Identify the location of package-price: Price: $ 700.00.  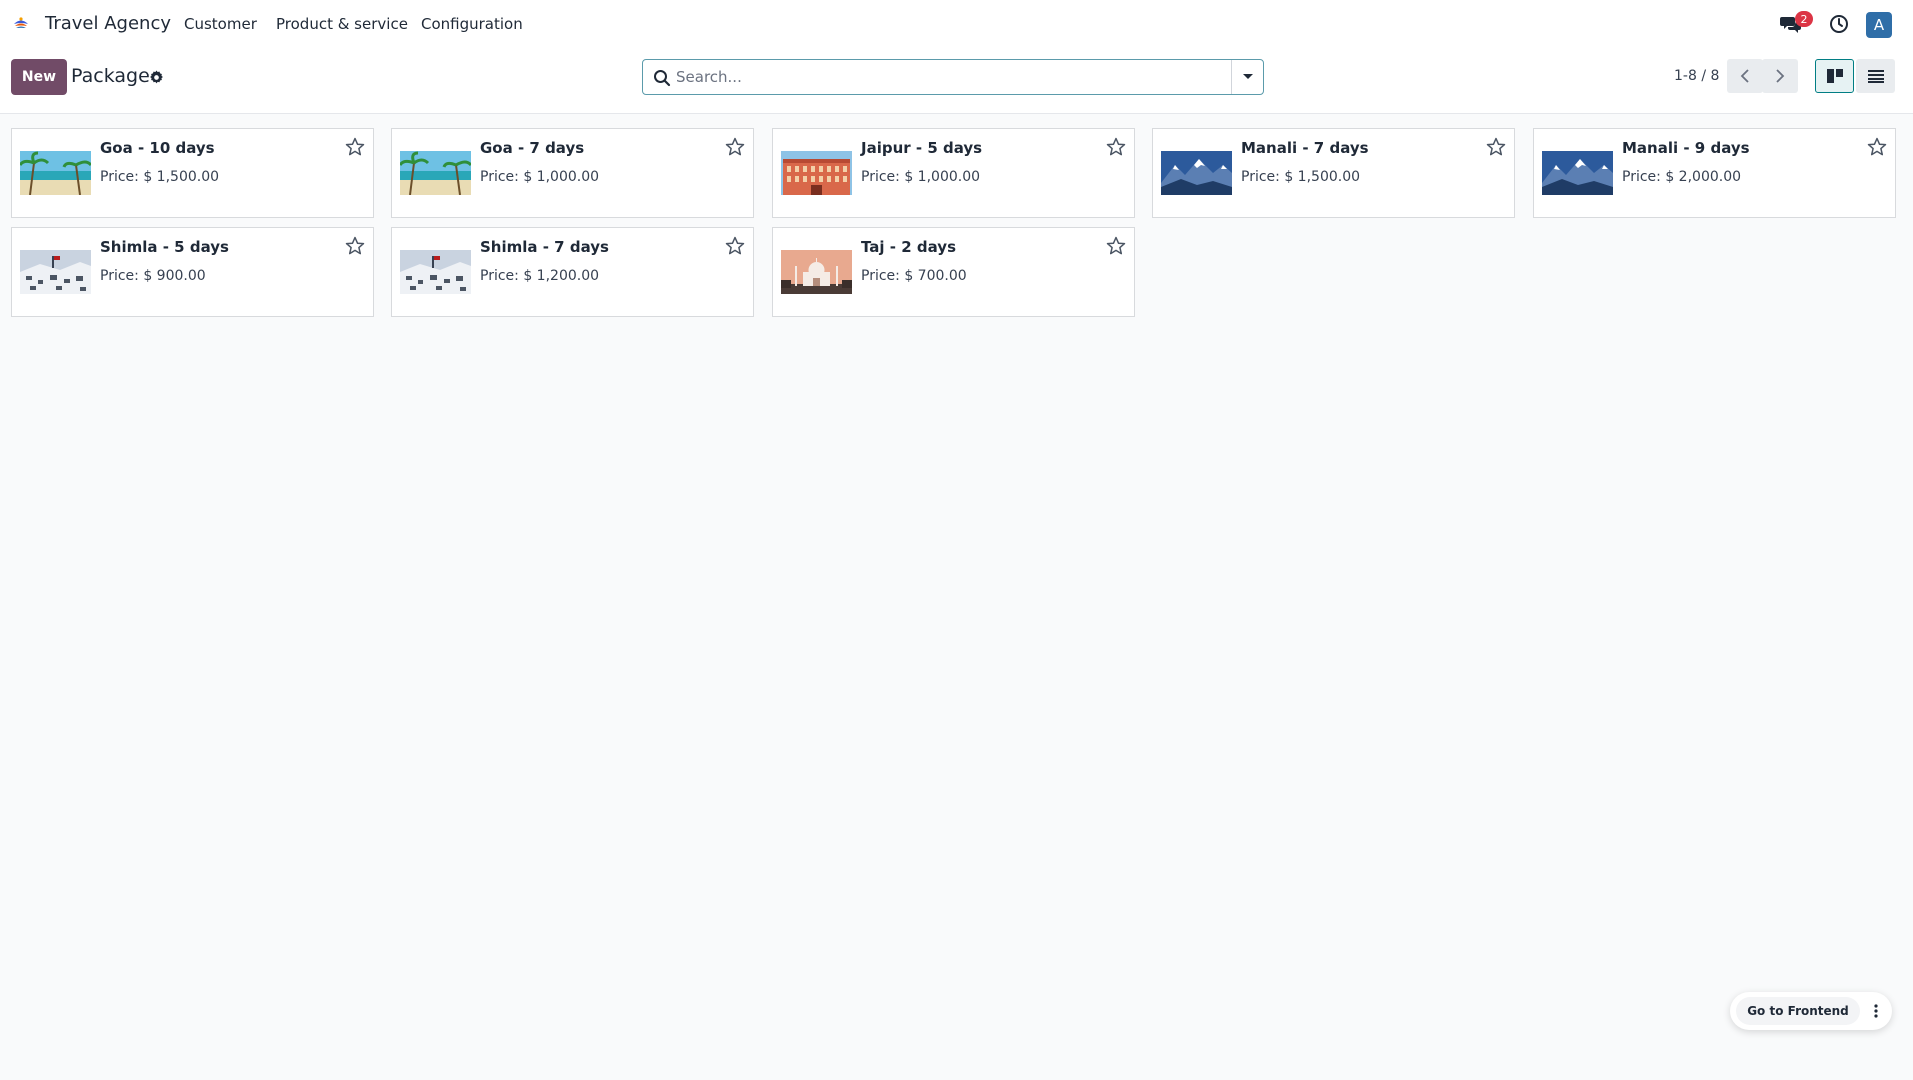
(914, 276).